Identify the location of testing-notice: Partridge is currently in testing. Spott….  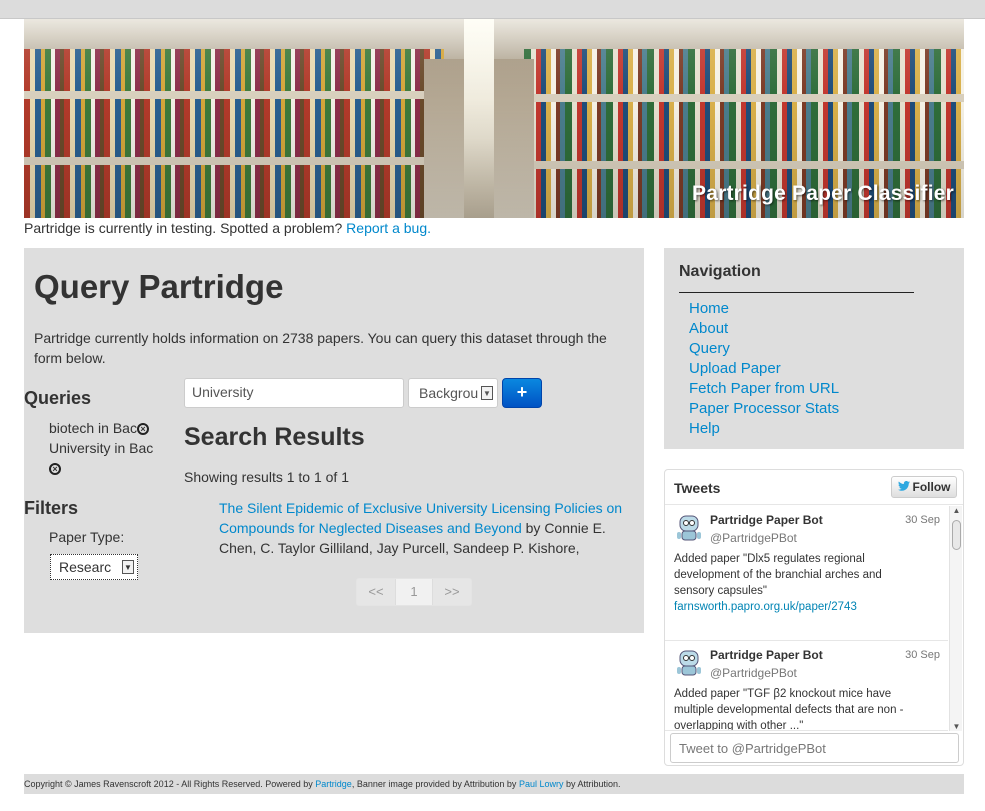
(227, 228).